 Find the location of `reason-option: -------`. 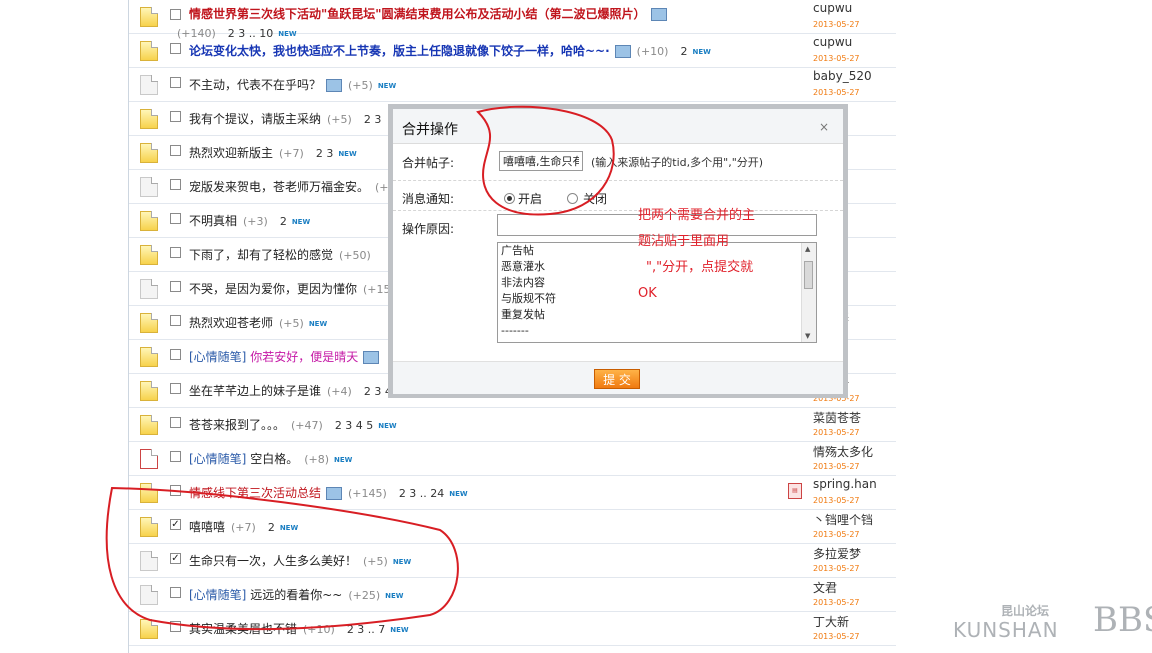

reason-option: ------- is located at coordinates (657, 331).